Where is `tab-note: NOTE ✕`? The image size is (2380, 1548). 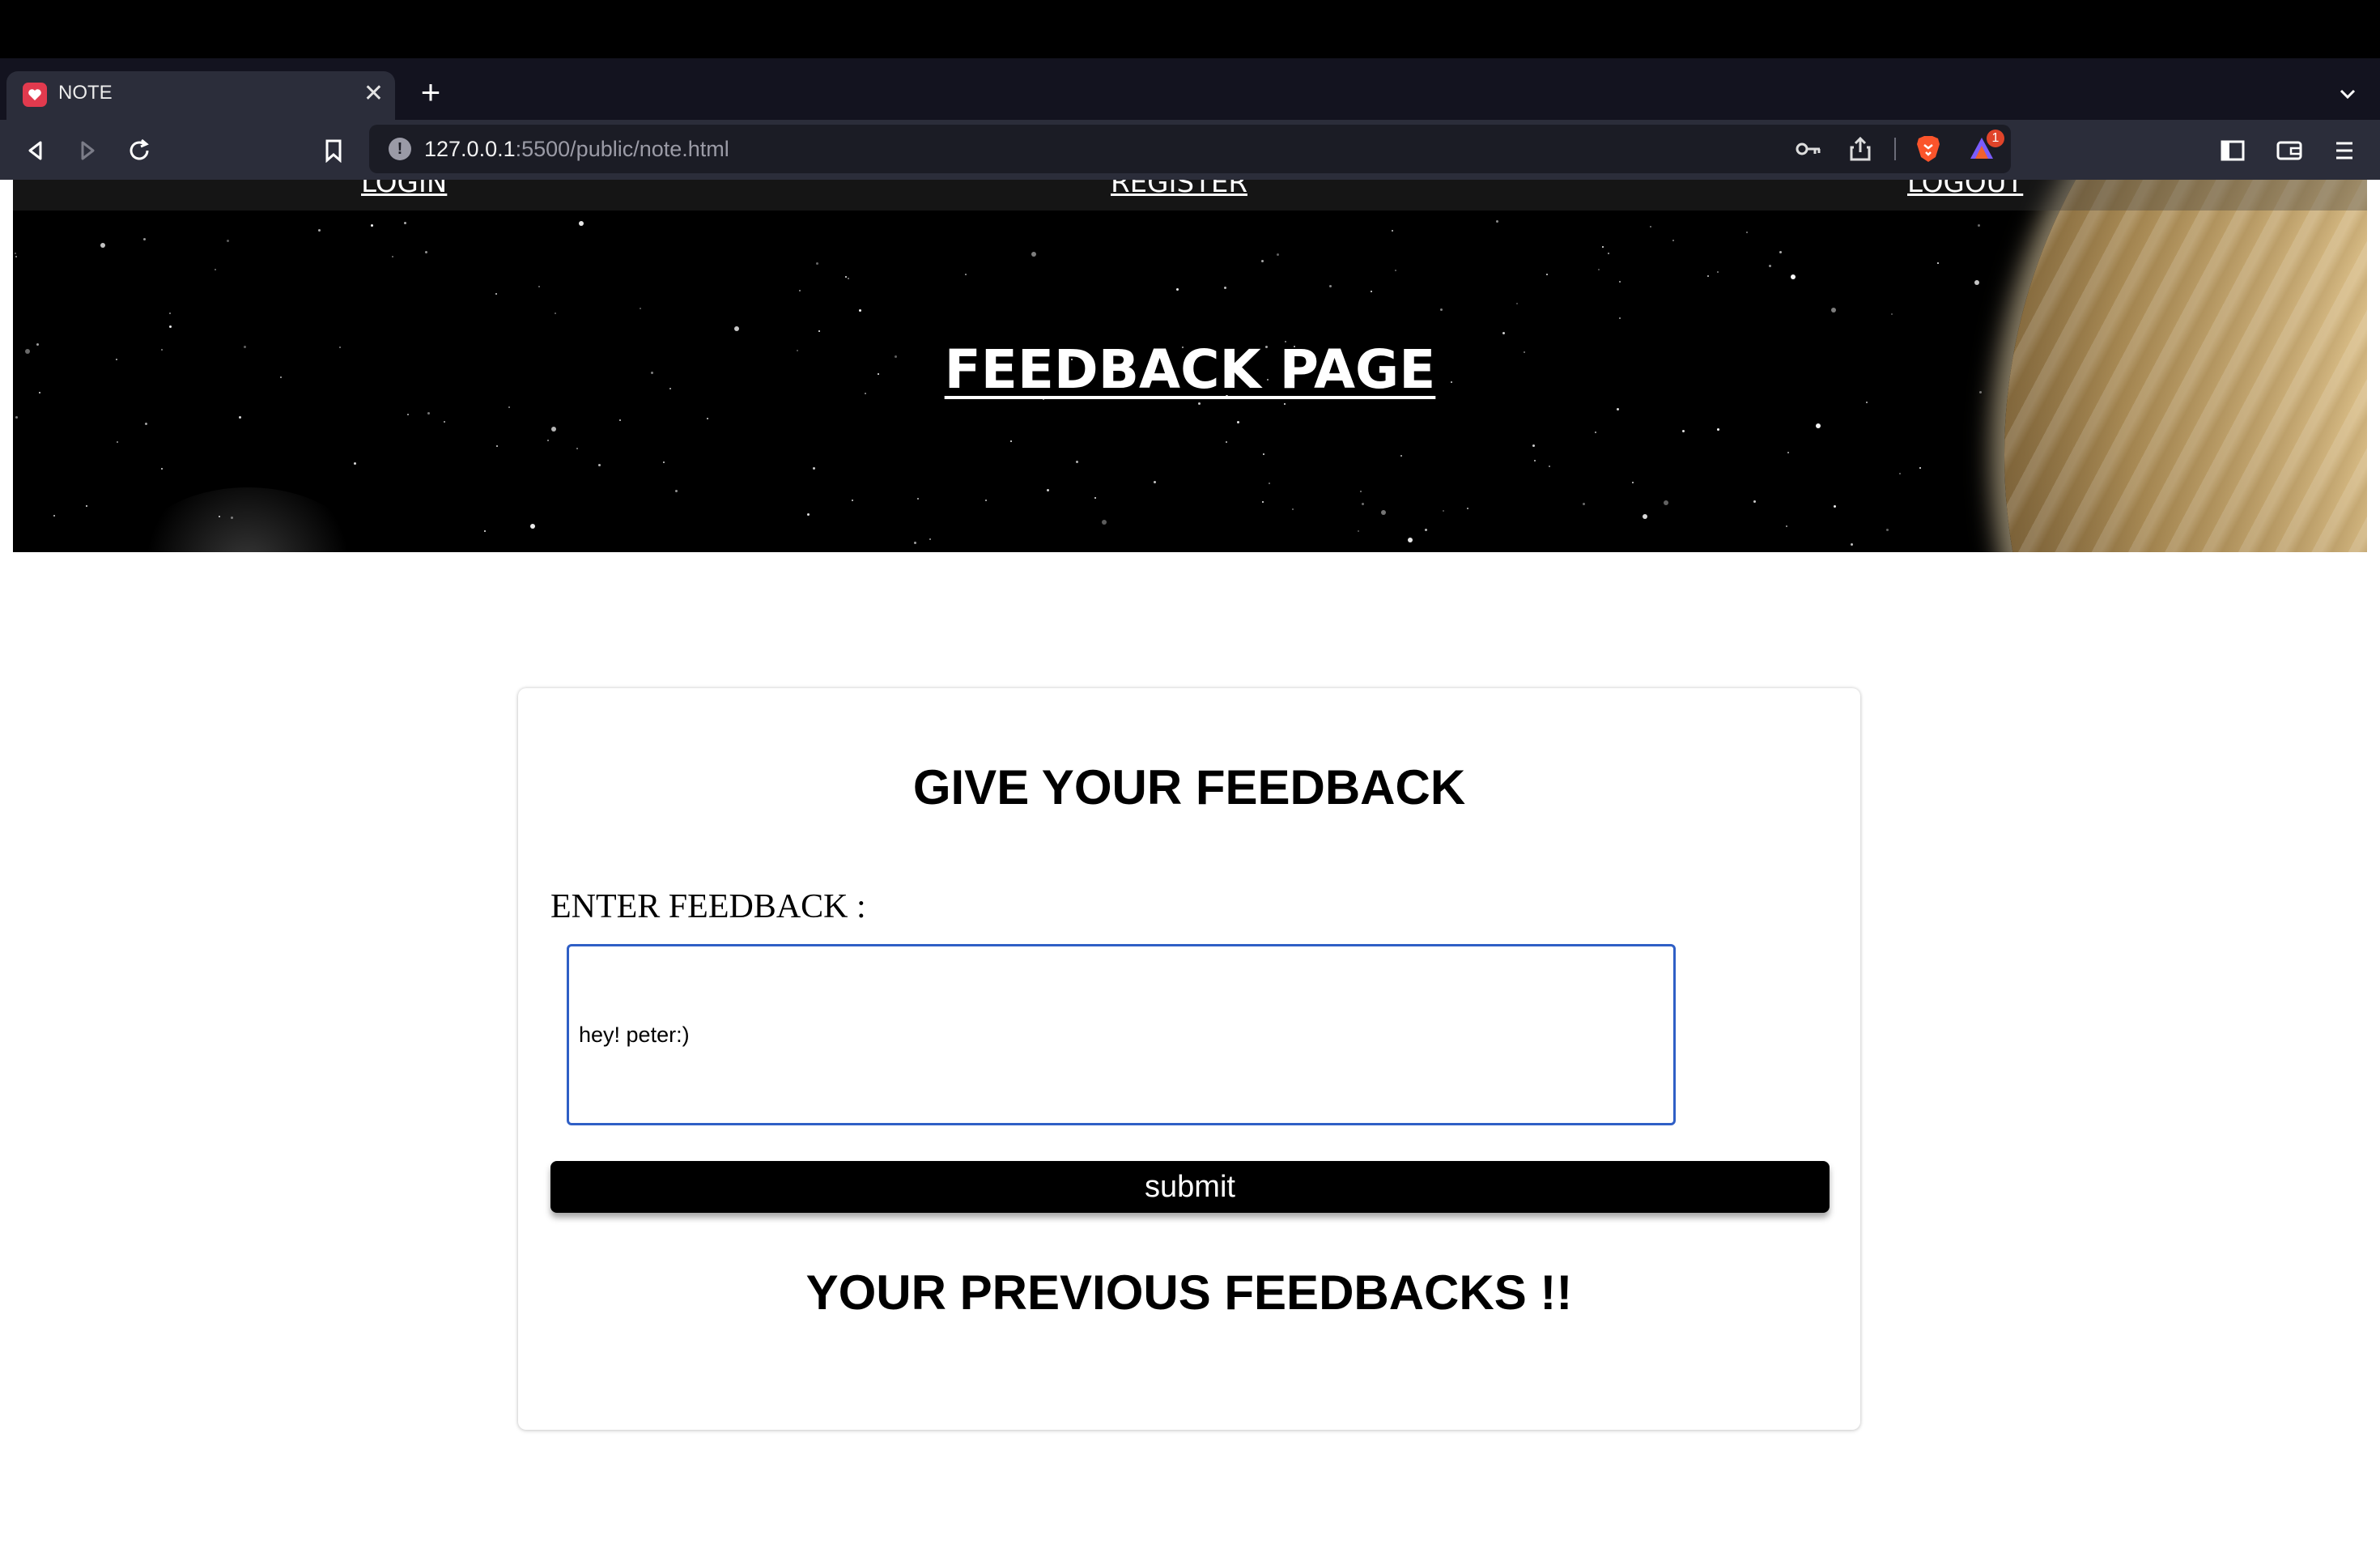 tab-note: NOTE ✕ is located at coordinates (200, 96).